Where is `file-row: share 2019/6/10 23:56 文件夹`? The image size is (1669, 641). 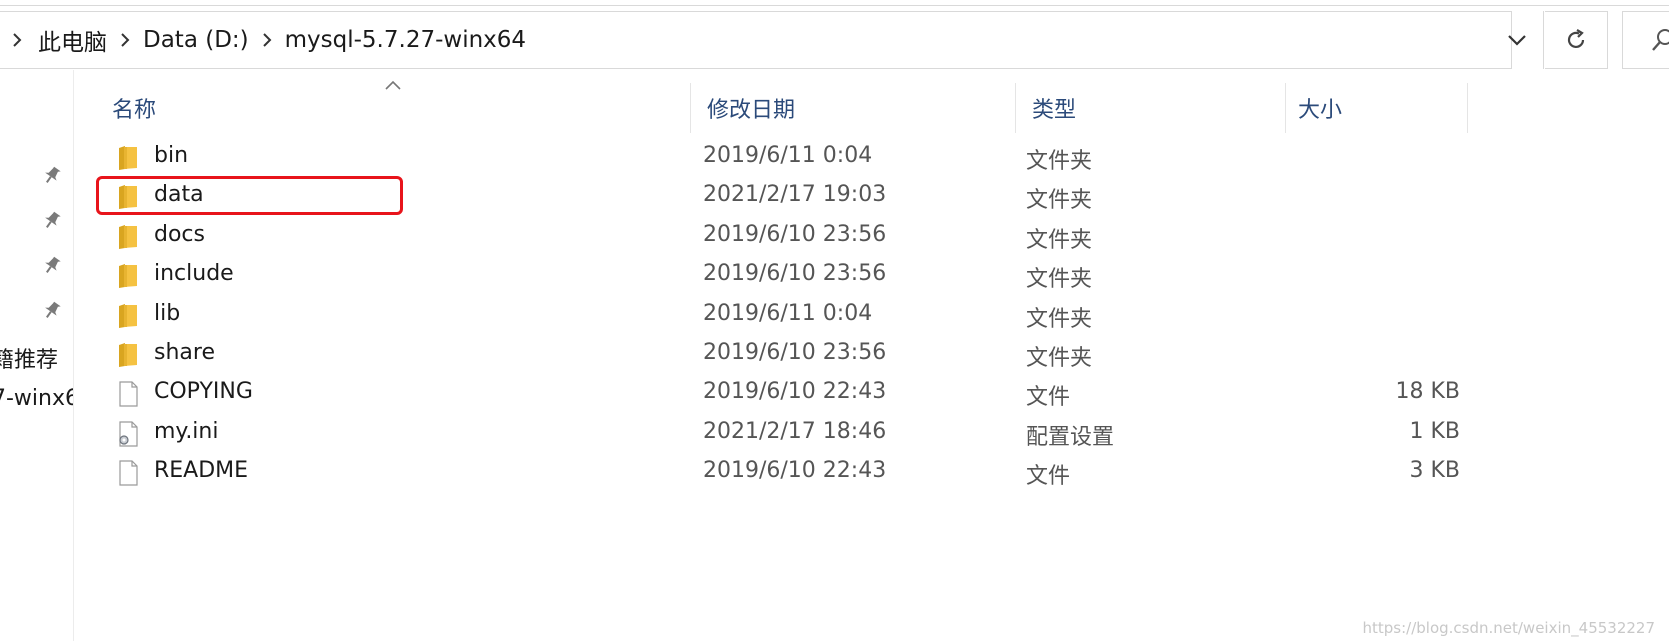
file-row: share 2019/6/10 23:56 文件夹 is located at coordinates (780, 354).